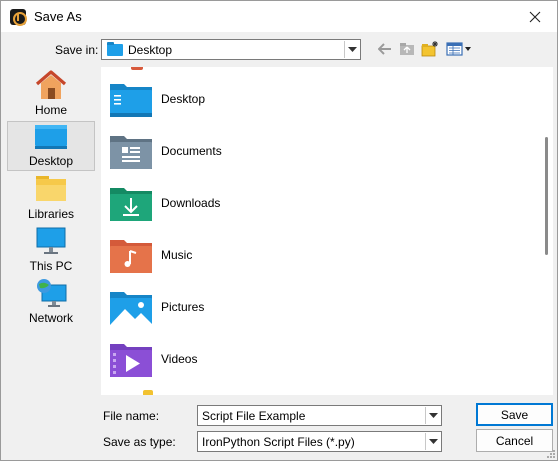  I want to click on app-logo-icon, so click(18, 17).